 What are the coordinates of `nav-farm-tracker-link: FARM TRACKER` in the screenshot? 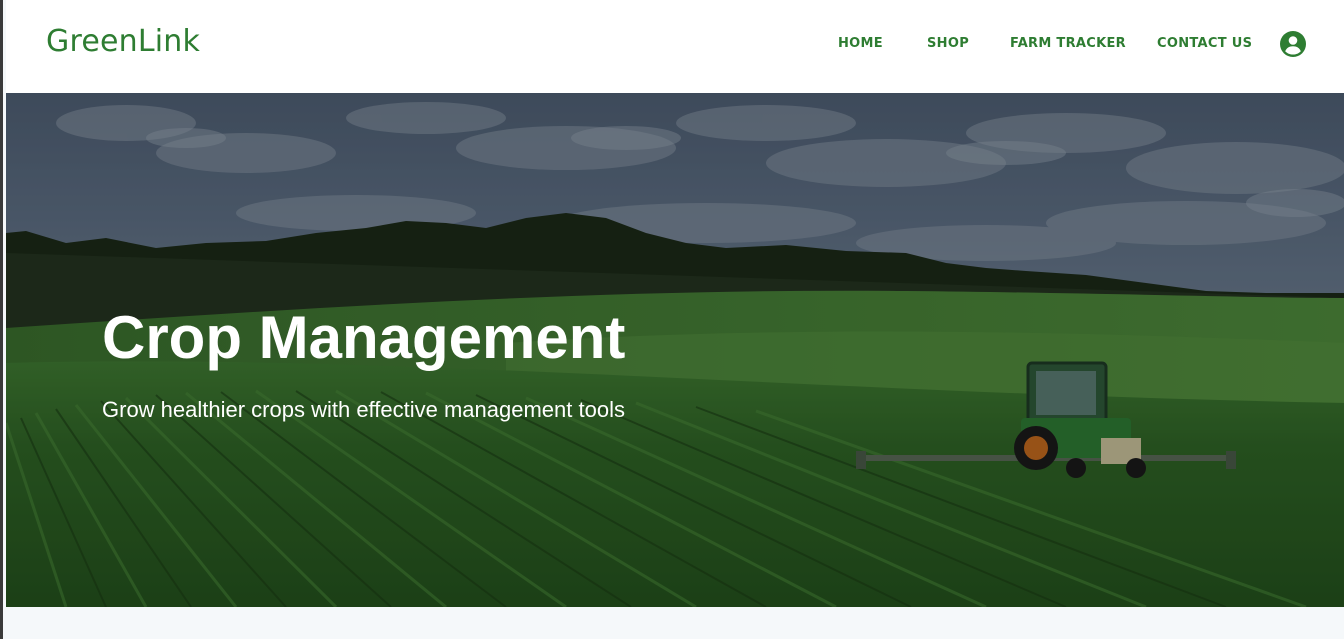 It's located at (1068, 43).